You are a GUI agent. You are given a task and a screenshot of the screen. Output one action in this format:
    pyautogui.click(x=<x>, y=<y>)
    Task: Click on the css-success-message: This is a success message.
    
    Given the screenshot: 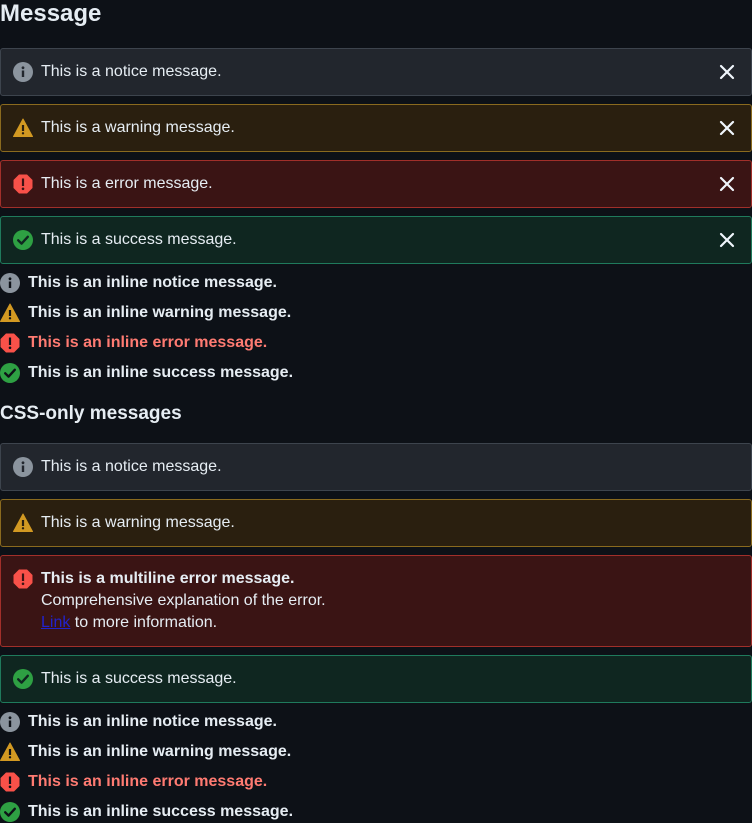 What is the action you would take?
    pyautogui.click(x=376, y=679)
    